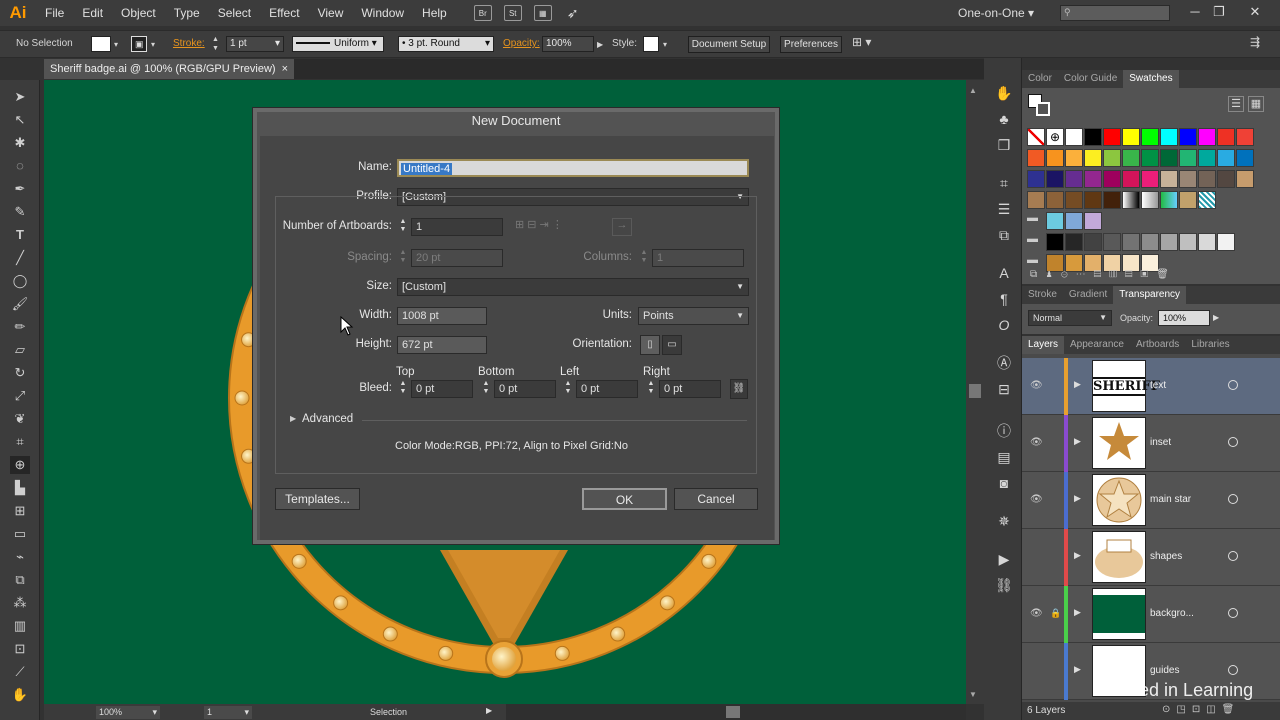 The width and height of the screenshot is (1280, 720). What do you see at coordinates (285, 69) in the screenshot?
I see `close-tab-icon: ×` at bounding box center [285, 69].